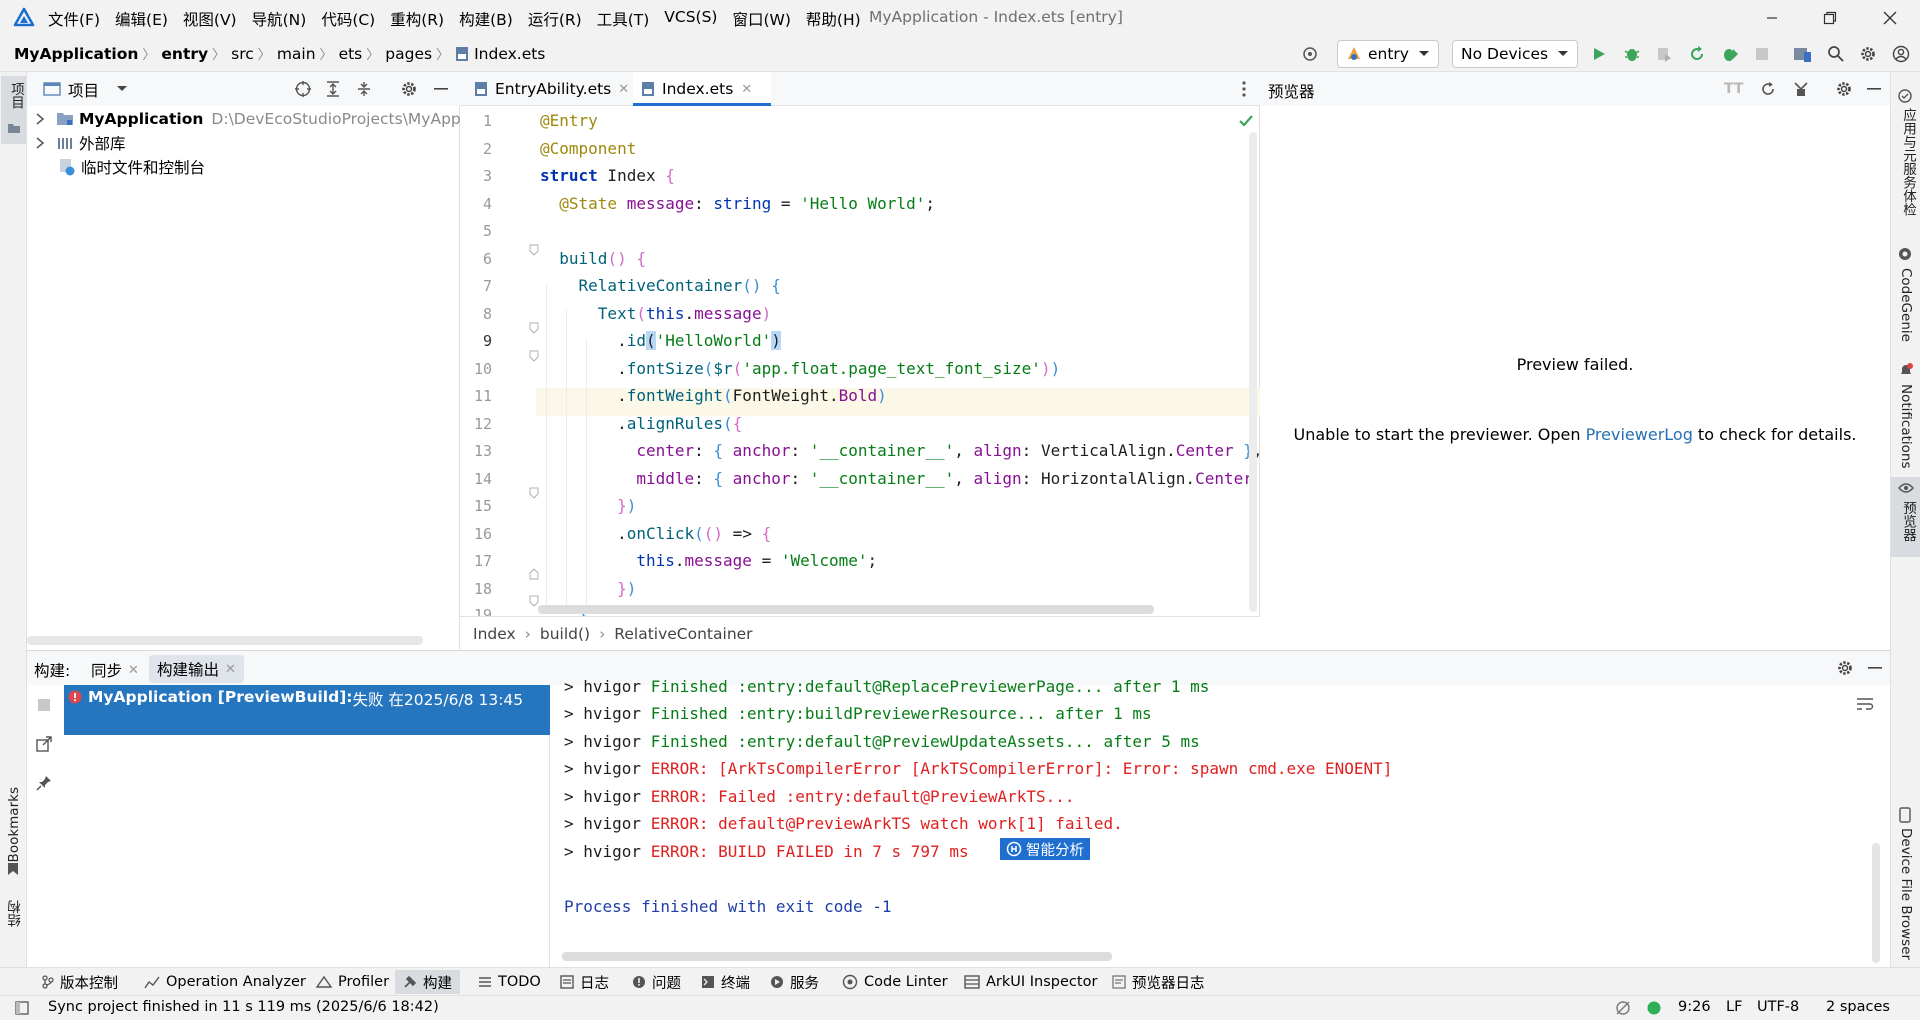 The width and height of the screenshot is (1920, 1020). I want to click on soft-wrap-icon, so click(1865, 704).